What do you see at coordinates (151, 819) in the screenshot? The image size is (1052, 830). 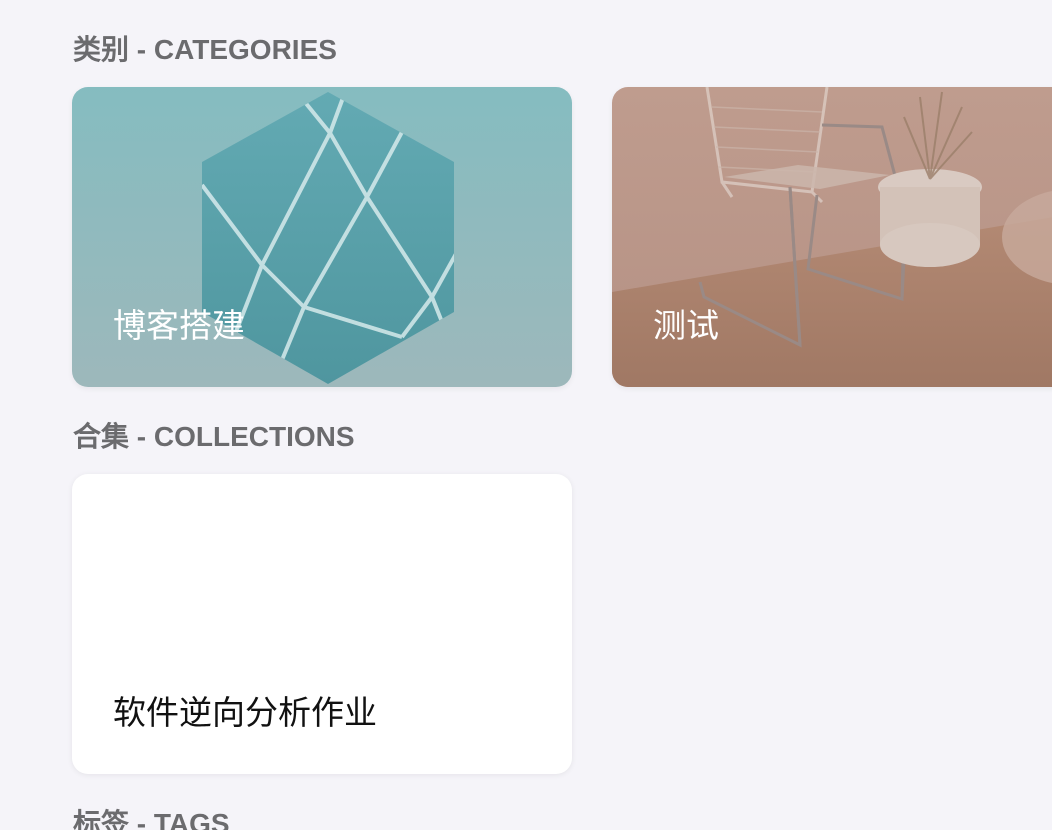 I see `tags-section-title: 标签 - TAGS` at bounding box center [151, 819].